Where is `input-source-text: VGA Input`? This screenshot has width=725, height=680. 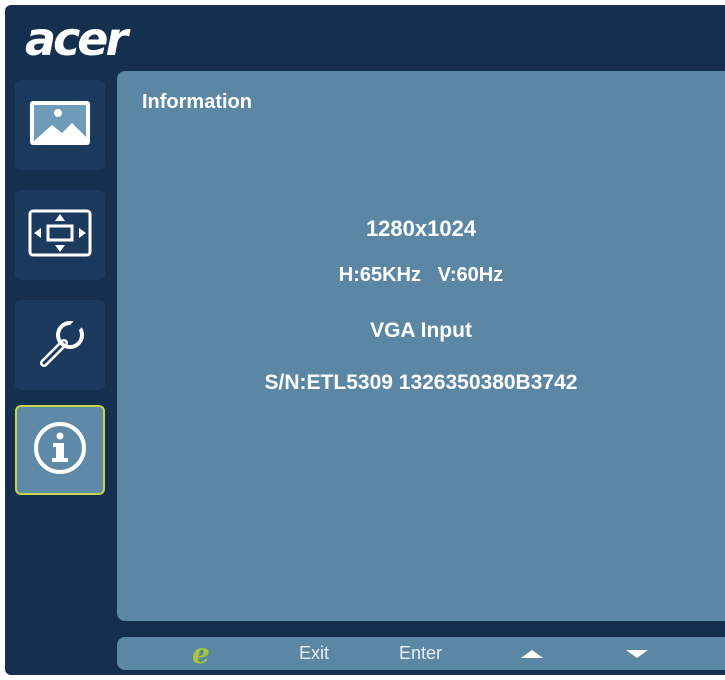
input-source-text: VGA Input is located at coordinates (421, 330).